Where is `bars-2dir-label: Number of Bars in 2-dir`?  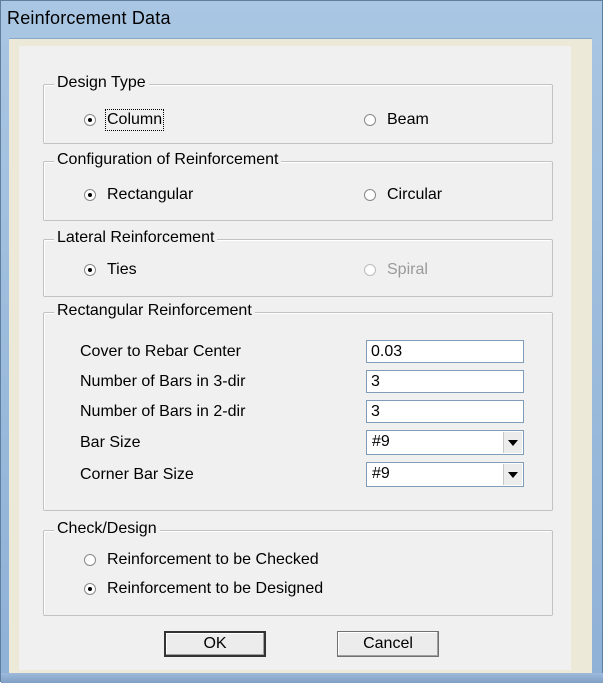 bars-2dir-label: Number of Bars in 2-dir is located at coordinates (163, 411).